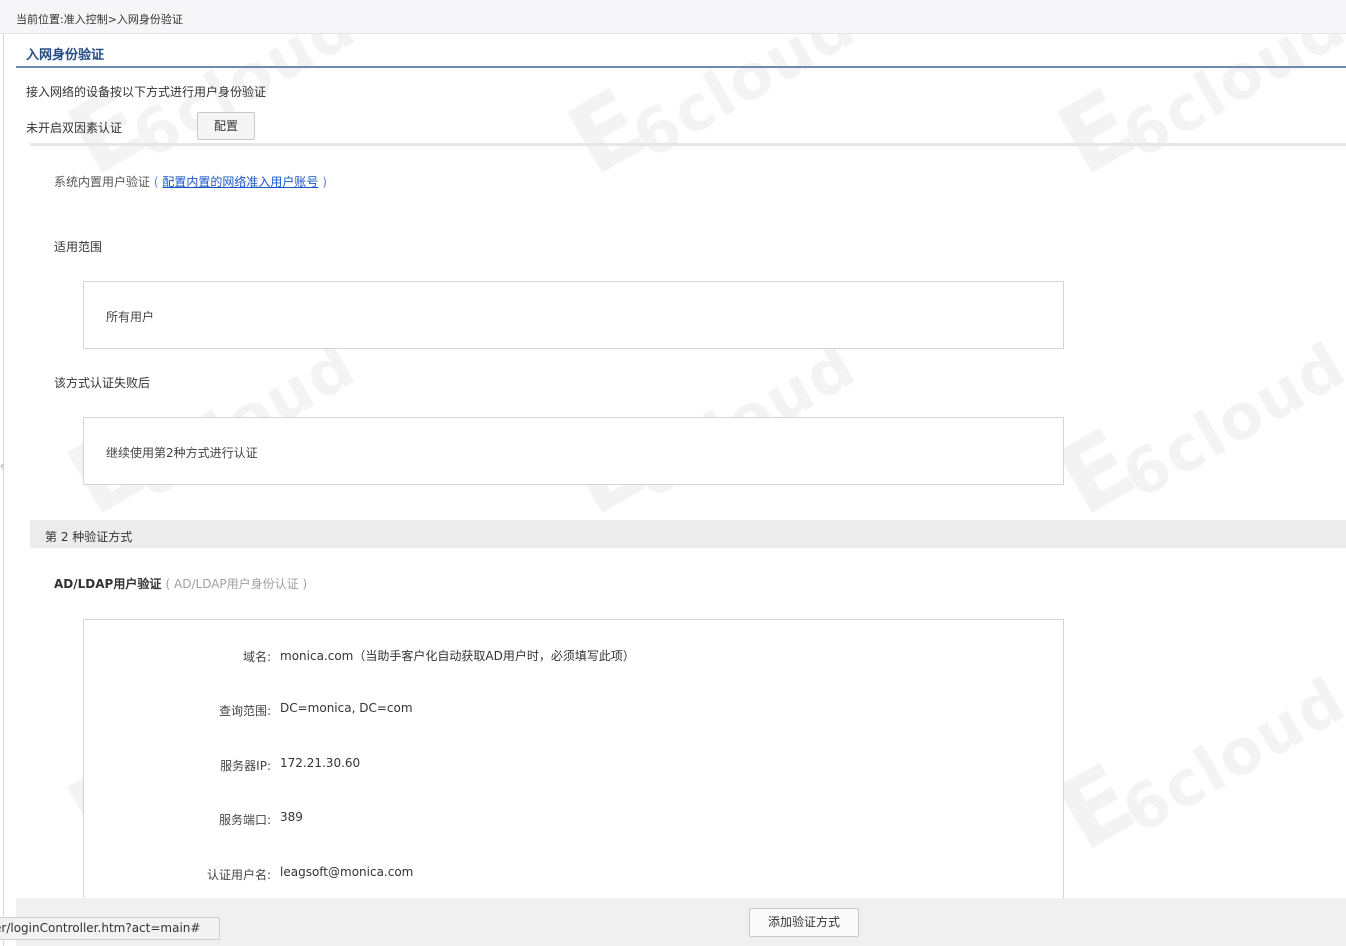 This screenshot has width=1346, height=946. Describe the element at coordinates (346, 708) in the screenshot. I see `search-base-value: DC=monica, DC=com` at that location.